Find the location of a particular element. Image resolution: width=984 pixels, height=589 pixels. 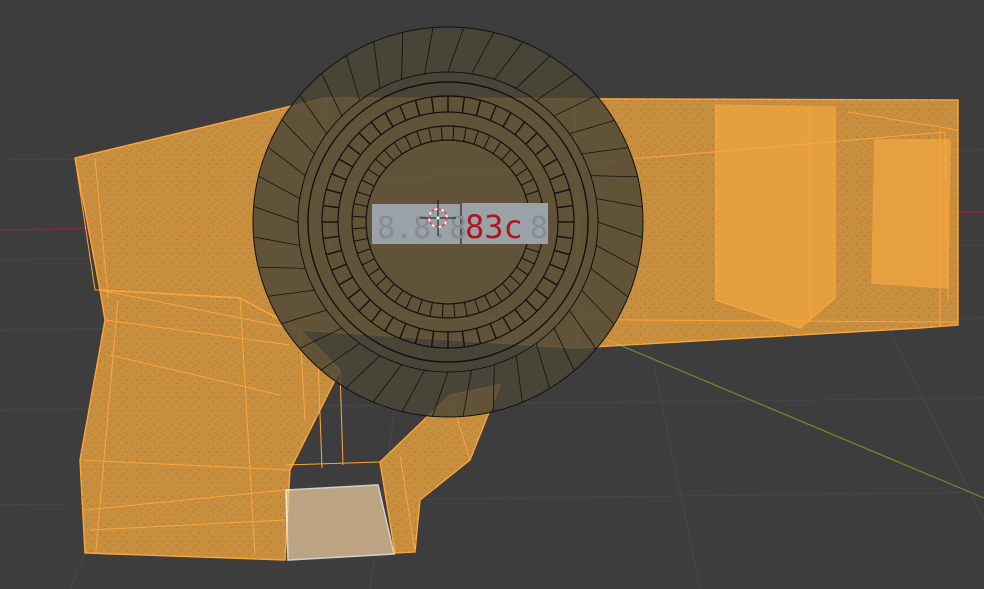

ghost-trailing-digit: 8 is located at coordinates (539, 228).